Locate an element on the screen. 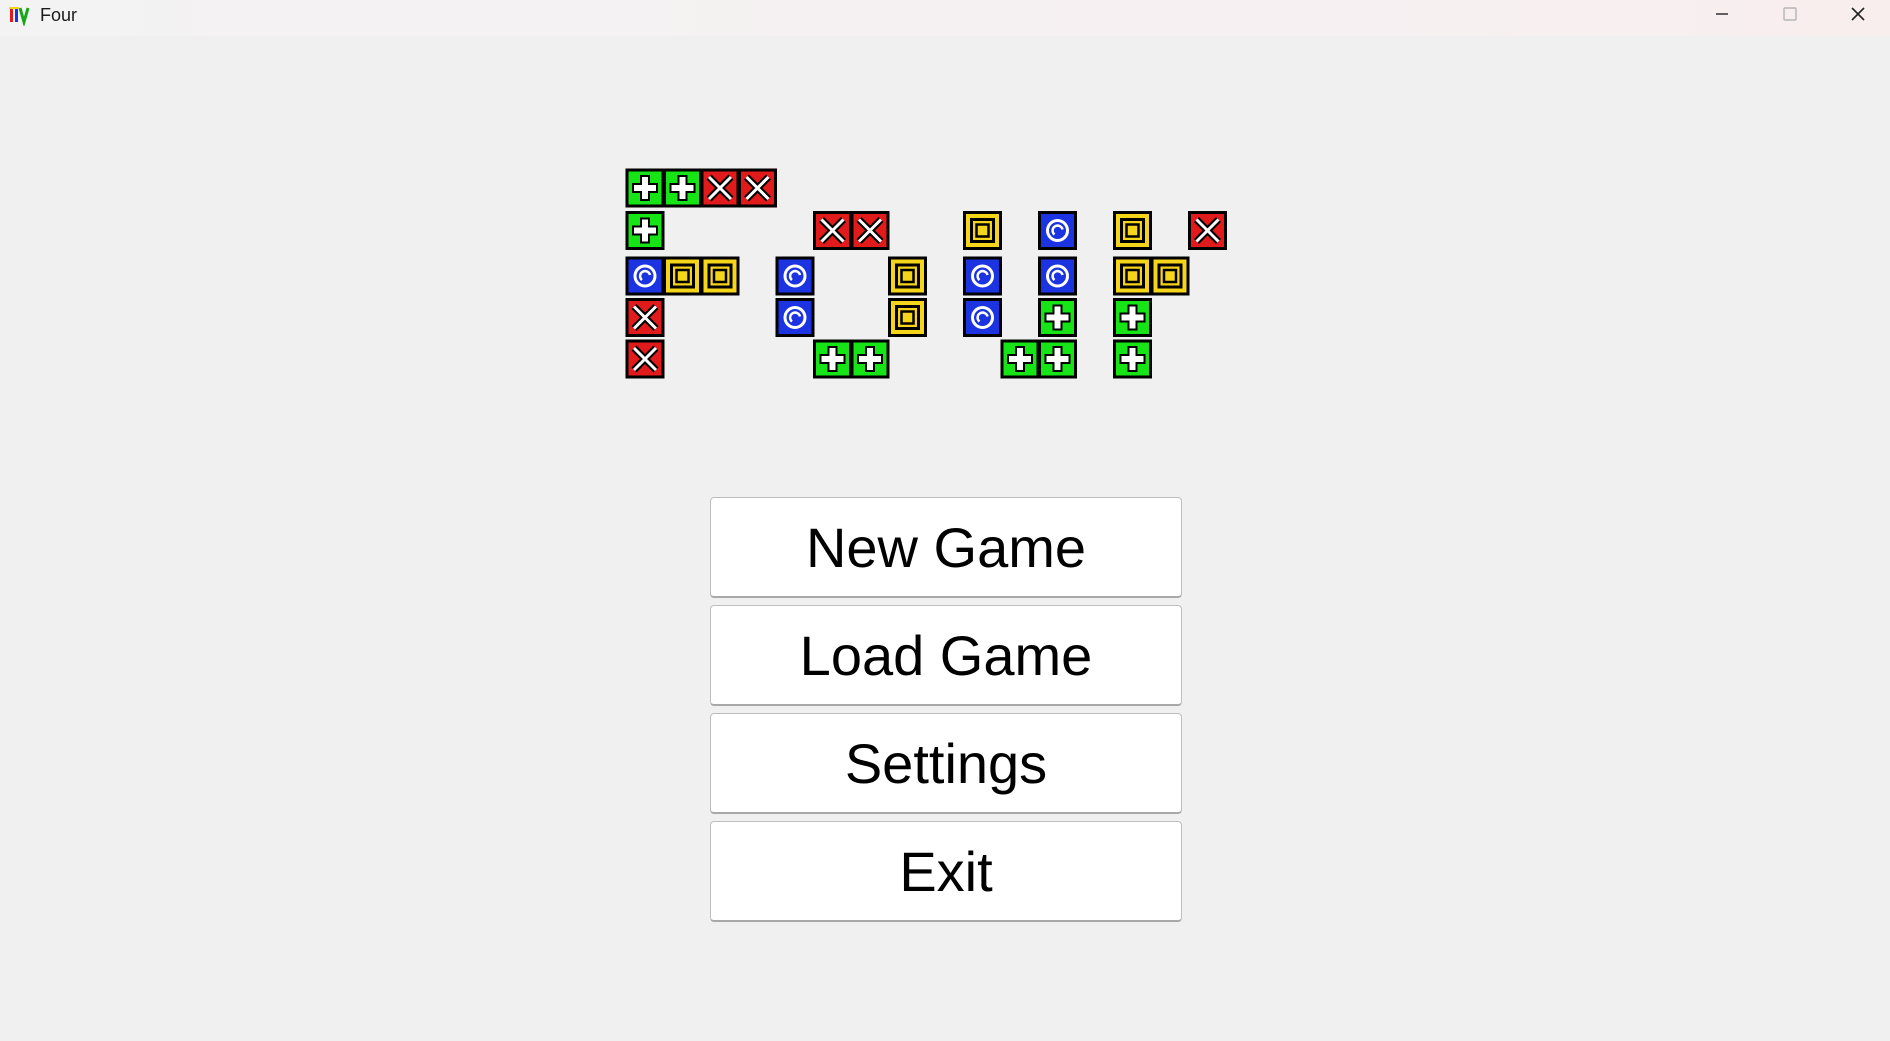 Image resolution: width=1890 pixels, height=1041 pixels. game-logo is located at coordinates (926, 273).